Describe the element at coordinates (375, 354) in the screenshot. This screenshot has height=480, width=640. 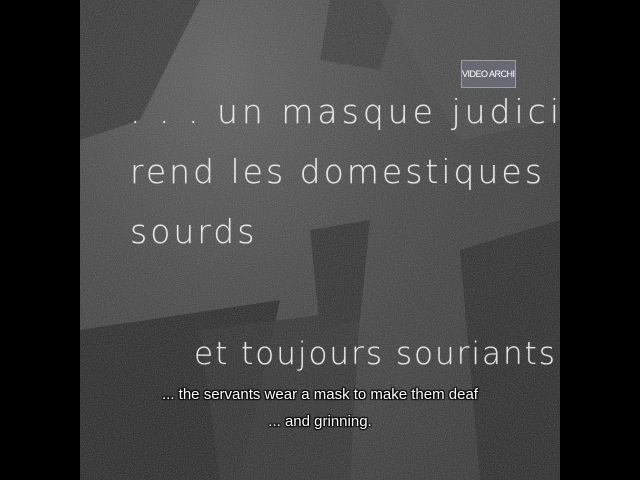
I see `intertitle-line-4: et toujours souriants` at that location.